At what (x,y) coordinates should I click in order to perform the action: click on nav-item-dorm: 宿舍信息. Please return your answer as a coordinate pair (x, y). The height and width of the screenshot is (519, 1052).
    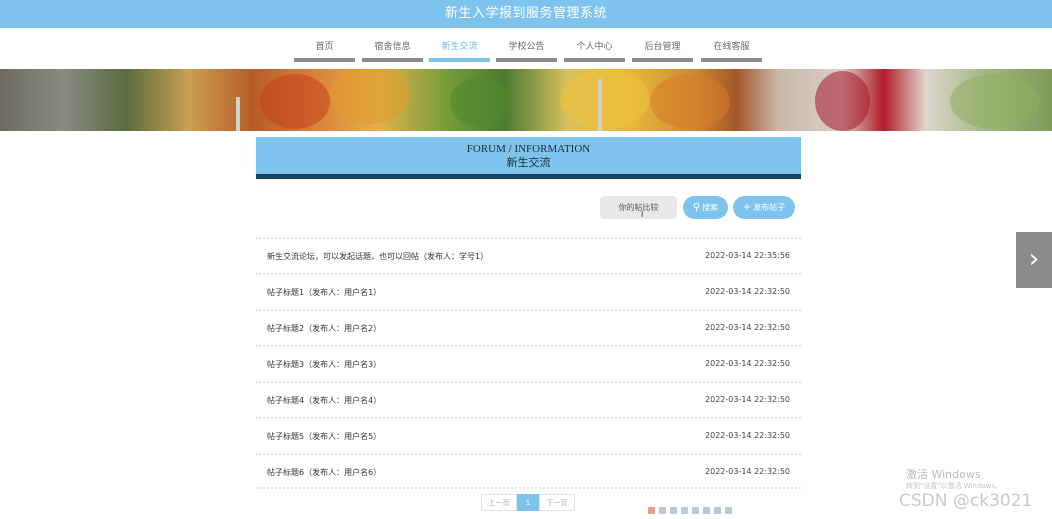
    Looking at the image, I should click on (392, 51).